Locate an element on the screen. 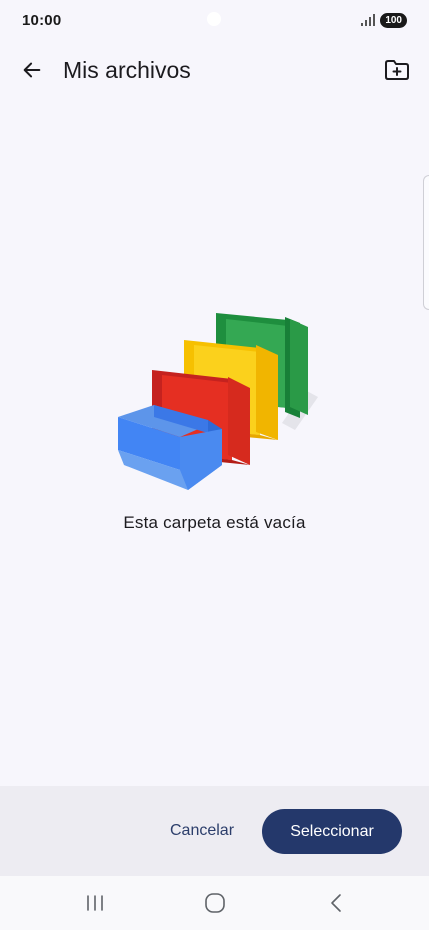  battery-icon: 100 is located at coordinates (393, 20).